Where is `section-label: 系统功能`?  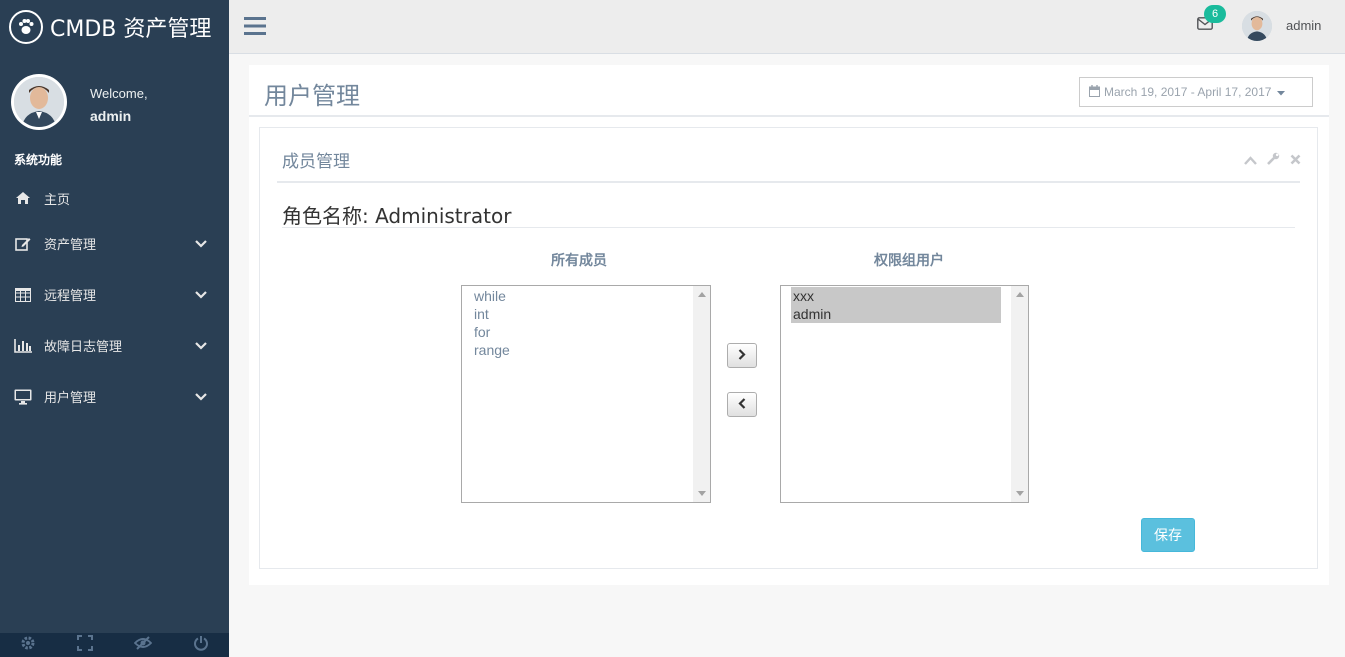
section-label: 系统功能 is located at coordinates (38, 160).